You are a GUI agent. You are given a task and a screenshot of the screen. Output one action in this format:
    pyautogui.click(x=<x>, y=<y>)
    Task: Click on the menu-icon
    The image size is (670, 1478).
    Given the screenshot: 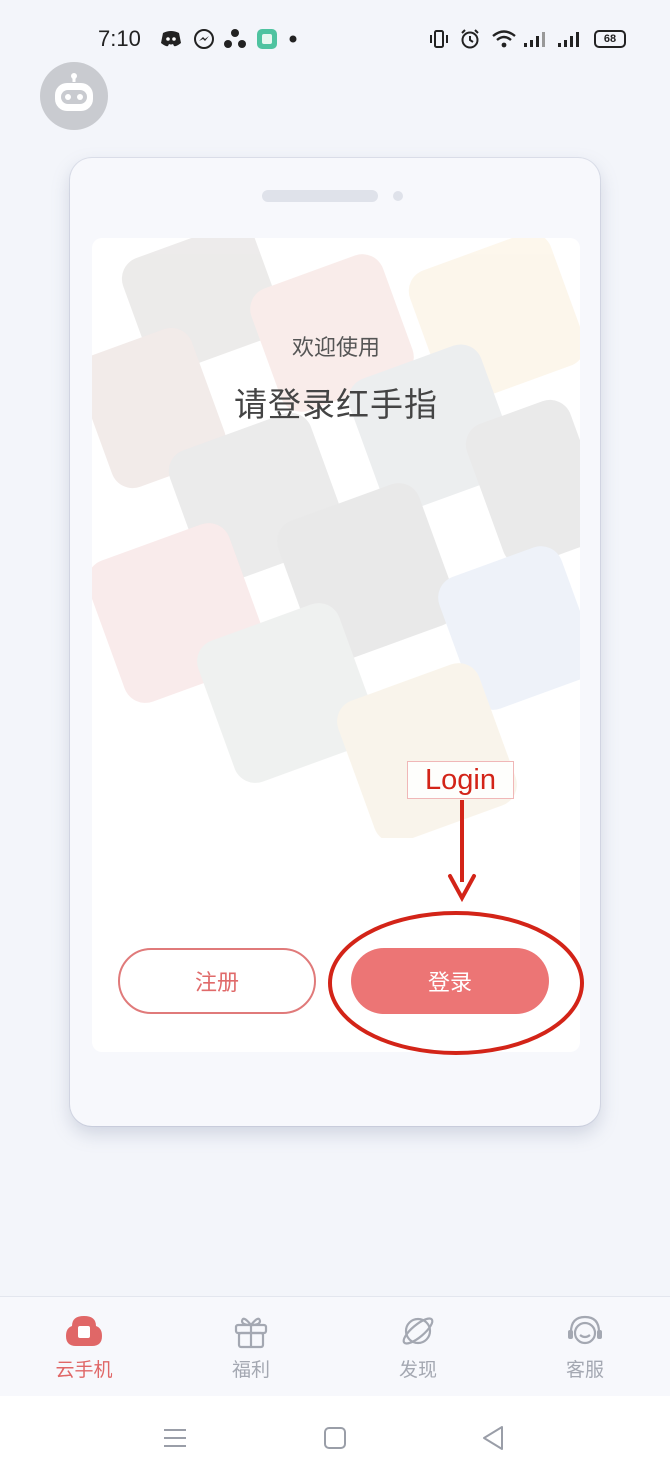 What is the action you would take?
    pyautogui.click(x=175, y=1438)
    